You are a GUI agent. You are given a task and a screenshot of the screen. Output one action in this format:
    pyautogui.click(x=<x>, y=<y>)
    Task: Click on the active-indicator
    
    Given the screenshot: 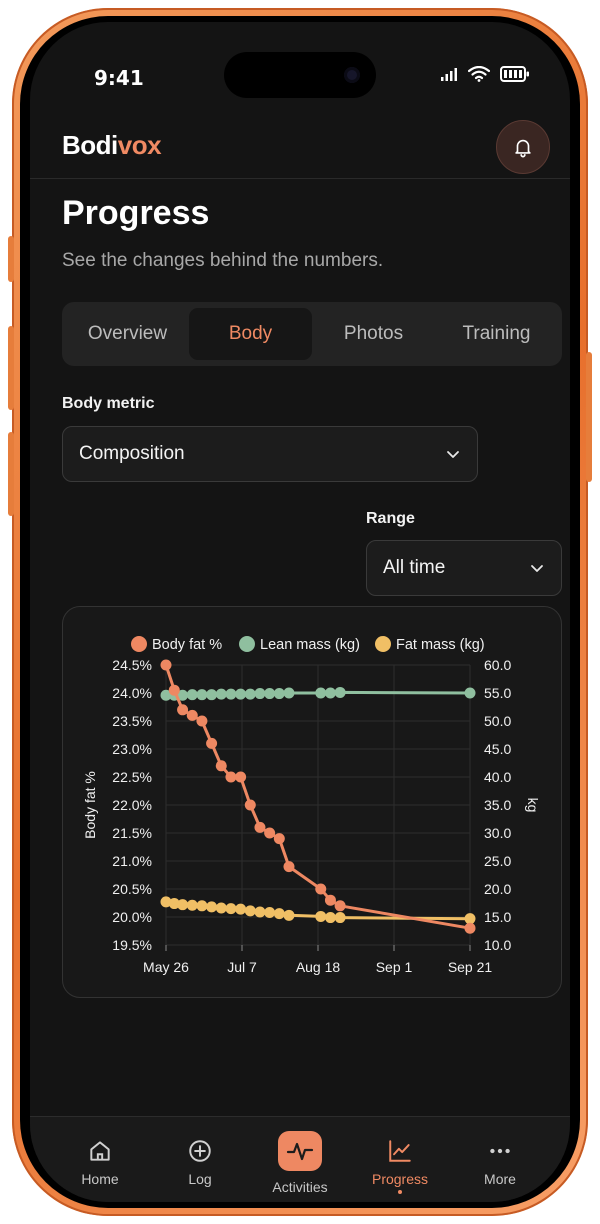 What is the action you would take?
    pyautogui.click(x=400, y=1192)
    